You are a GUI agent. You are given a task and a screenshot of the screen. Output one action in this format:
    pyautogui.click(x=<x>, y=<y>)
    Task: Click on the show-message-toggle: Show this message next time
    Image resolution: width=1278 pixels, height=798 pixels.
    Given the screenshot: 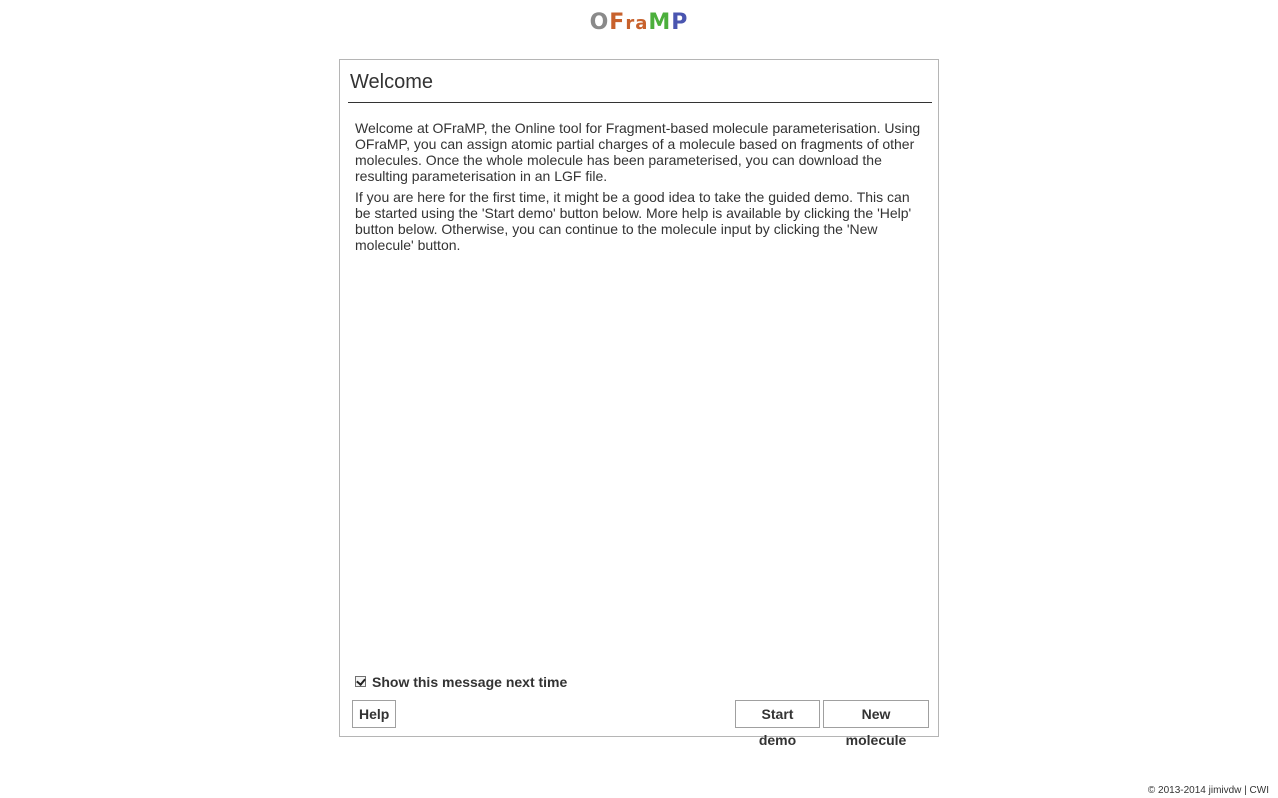 What is the action you would take?
    pyautogui.click(x=460, y=682)
    